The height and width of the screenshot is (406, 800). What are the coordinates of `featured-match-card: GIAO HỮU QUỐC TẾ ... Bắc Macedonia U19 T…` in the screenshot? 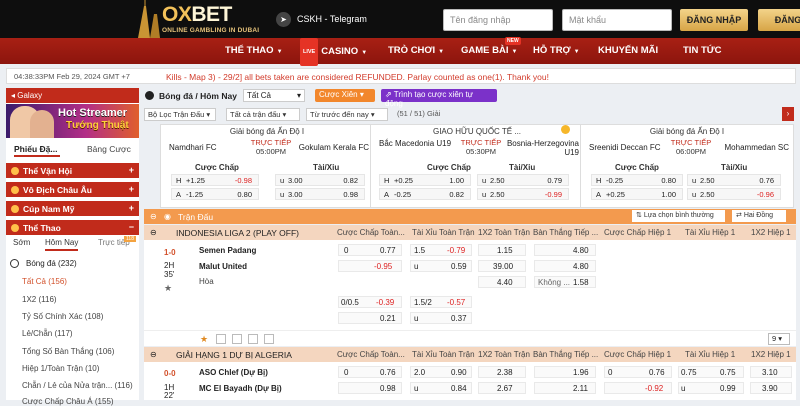 It's located at (477, 166).